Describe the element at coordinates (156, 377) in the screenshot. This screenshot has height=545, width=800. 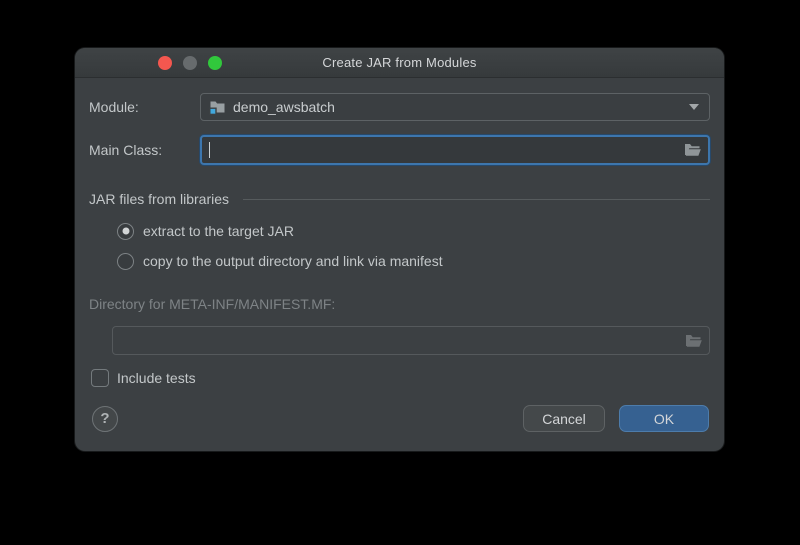
I see `include-tests-label: Include tests` at that location.